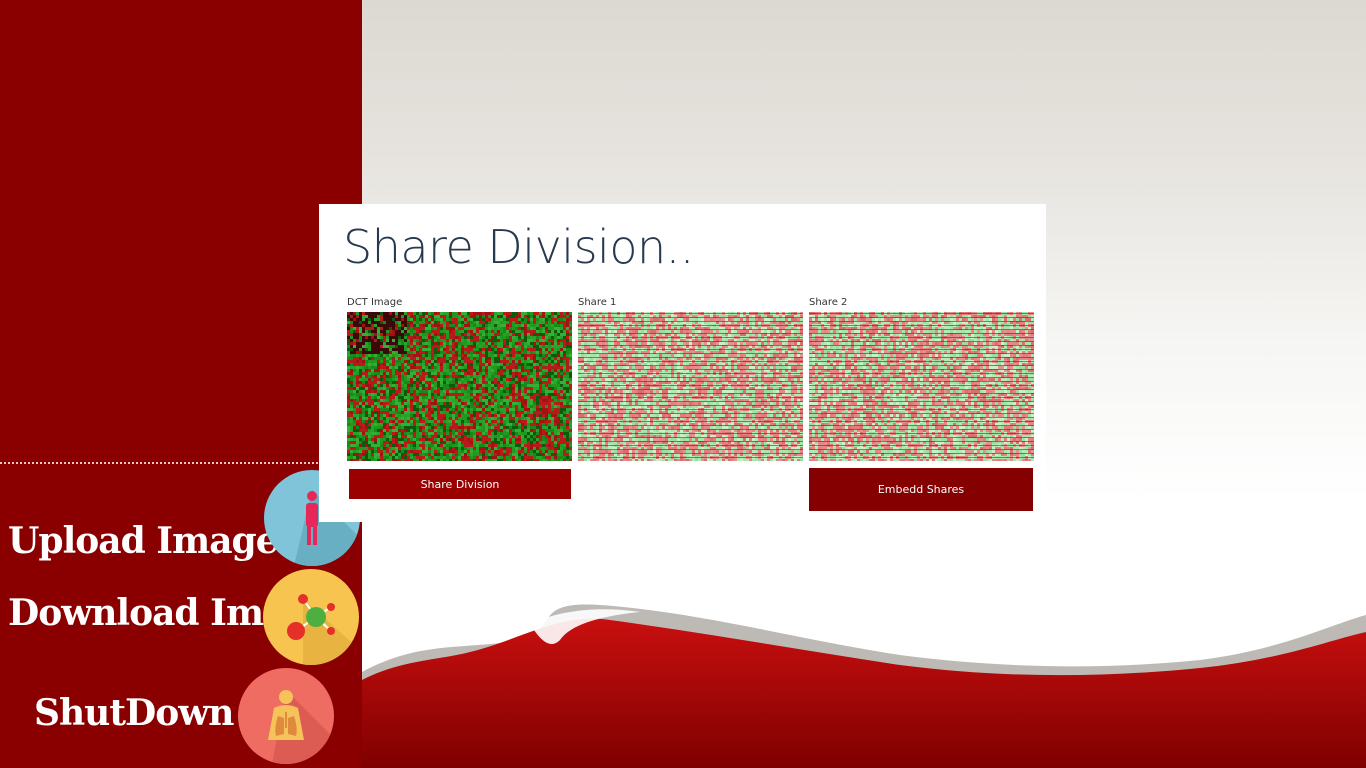 The height and width of the screenshot is (768, 1366). I want to click on share-2-image, so click(921, 386).